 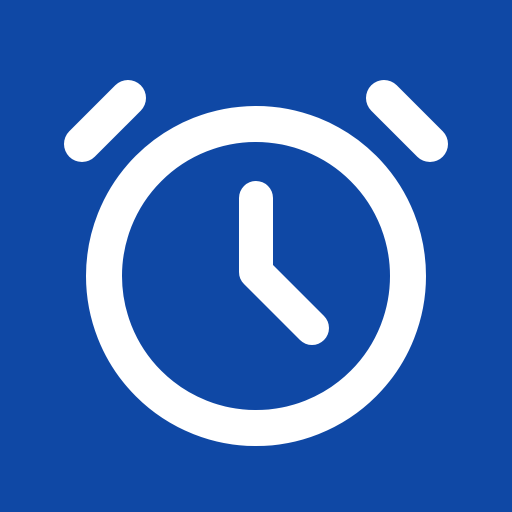 I want to click on left-bell, so click(x=105, y=121).